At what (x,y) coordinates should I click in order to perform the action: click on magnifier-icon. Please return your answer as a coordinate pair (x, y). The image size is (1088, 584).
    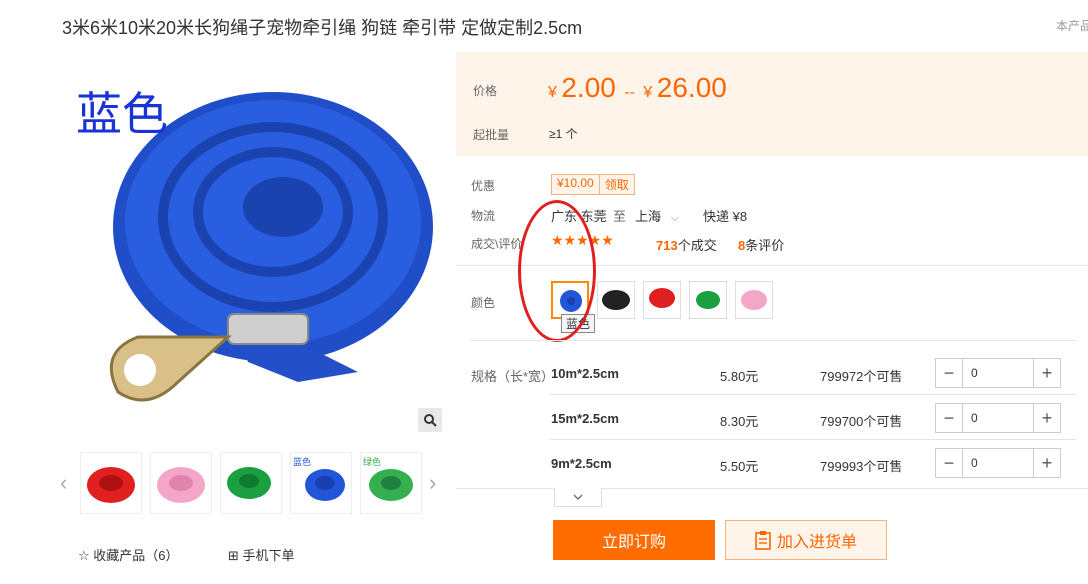
    Looking at the image, I should click on (430, 420).